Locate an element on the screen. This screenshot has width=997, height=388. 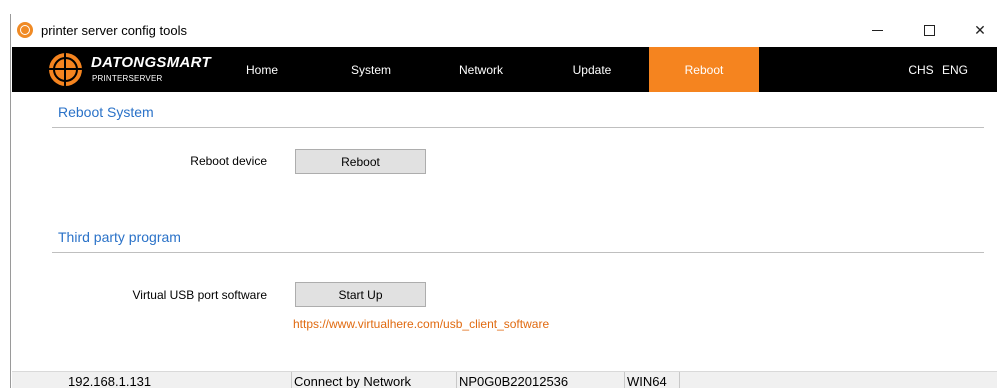
globe-logo-icon is located at coordinates (65, 69).